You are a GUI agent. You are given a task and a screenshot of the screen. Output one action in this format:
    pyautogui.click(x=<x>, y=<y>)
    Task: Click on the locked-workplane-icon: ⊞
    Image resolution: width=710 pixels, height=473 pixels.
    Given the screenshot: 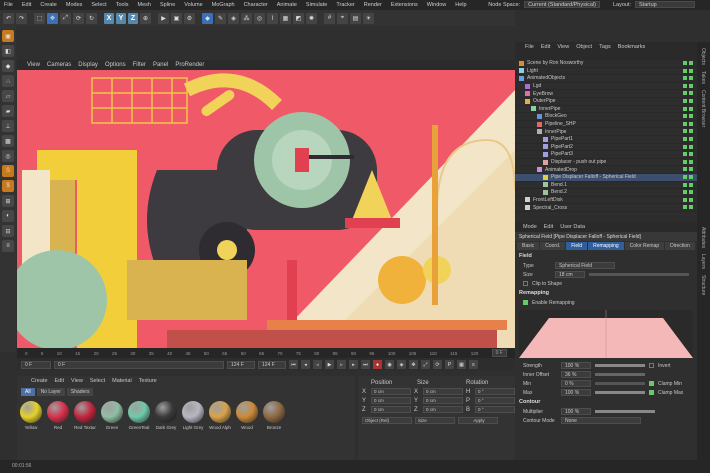 What is the action you would take?
    pyautogui.click(x=8, y=201)
    